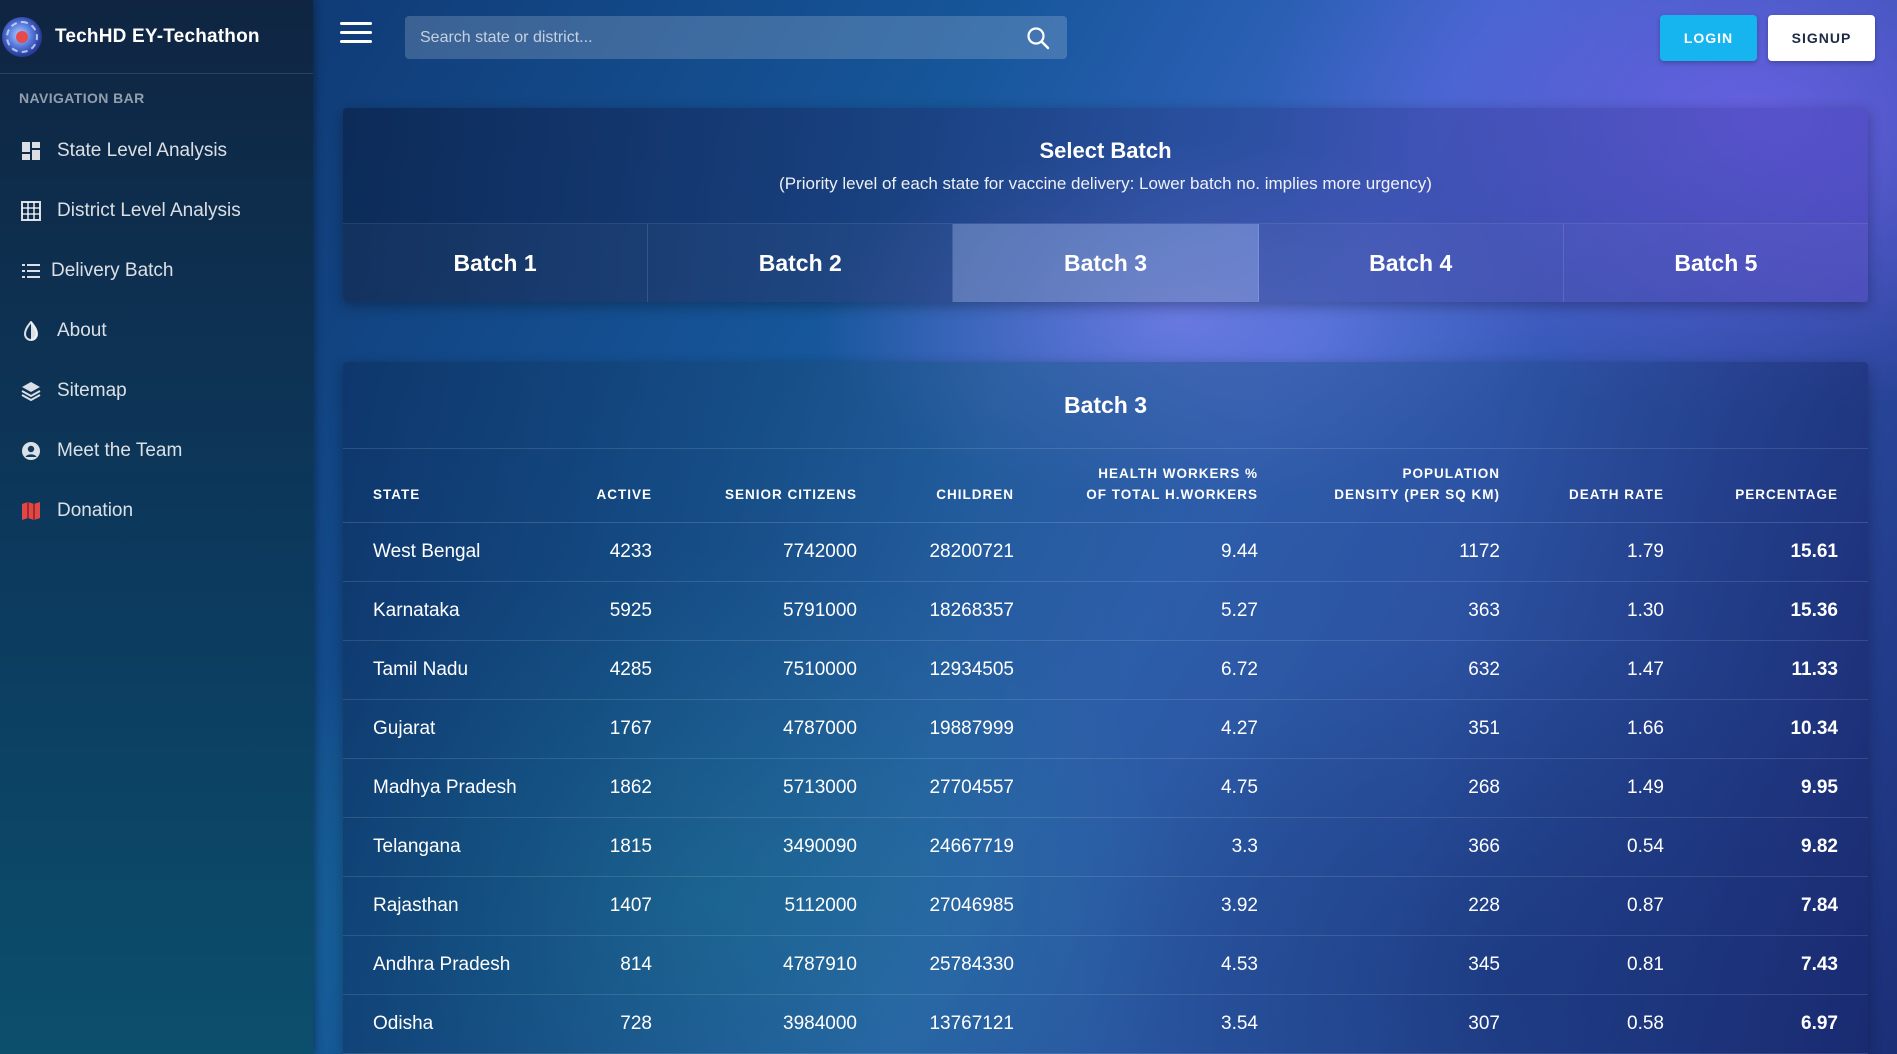 The height and width of the screenshot is (1054, 1897). I want to click on cell-senior-citizens: 7510000, so click(754, 670).